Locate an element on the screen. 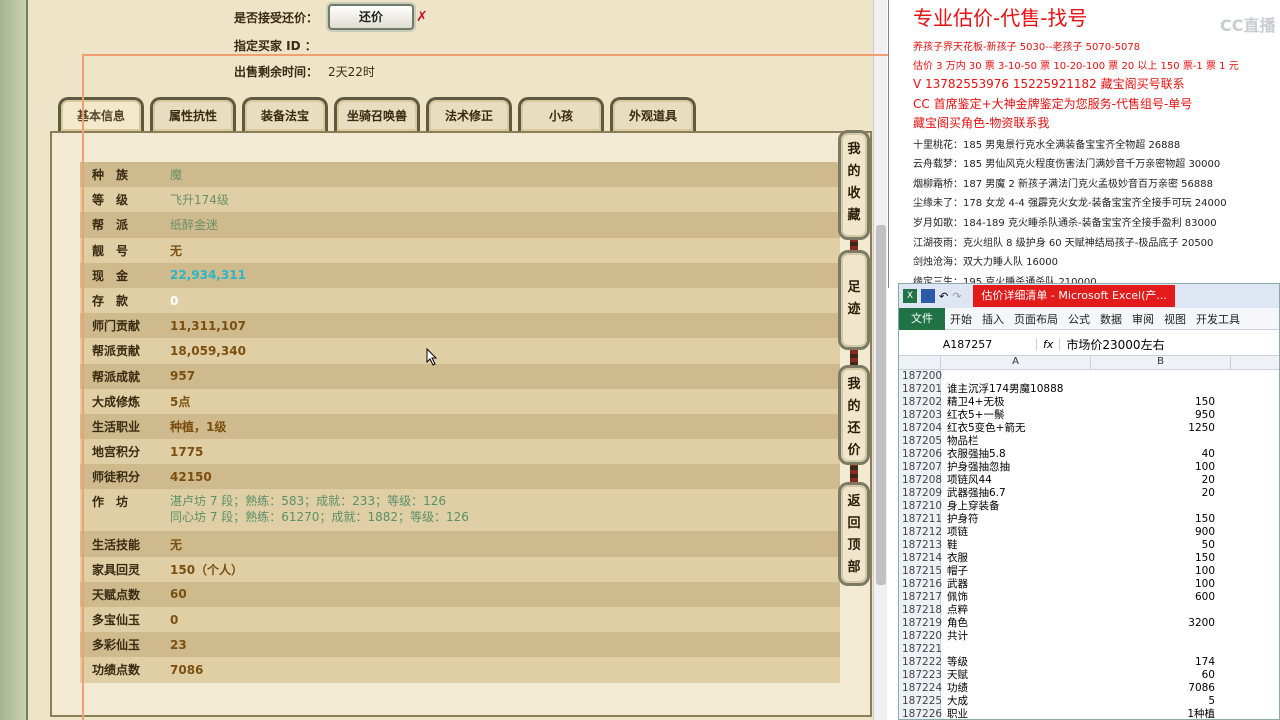  close-icon: ✗ is located at coordinates (422, 17).